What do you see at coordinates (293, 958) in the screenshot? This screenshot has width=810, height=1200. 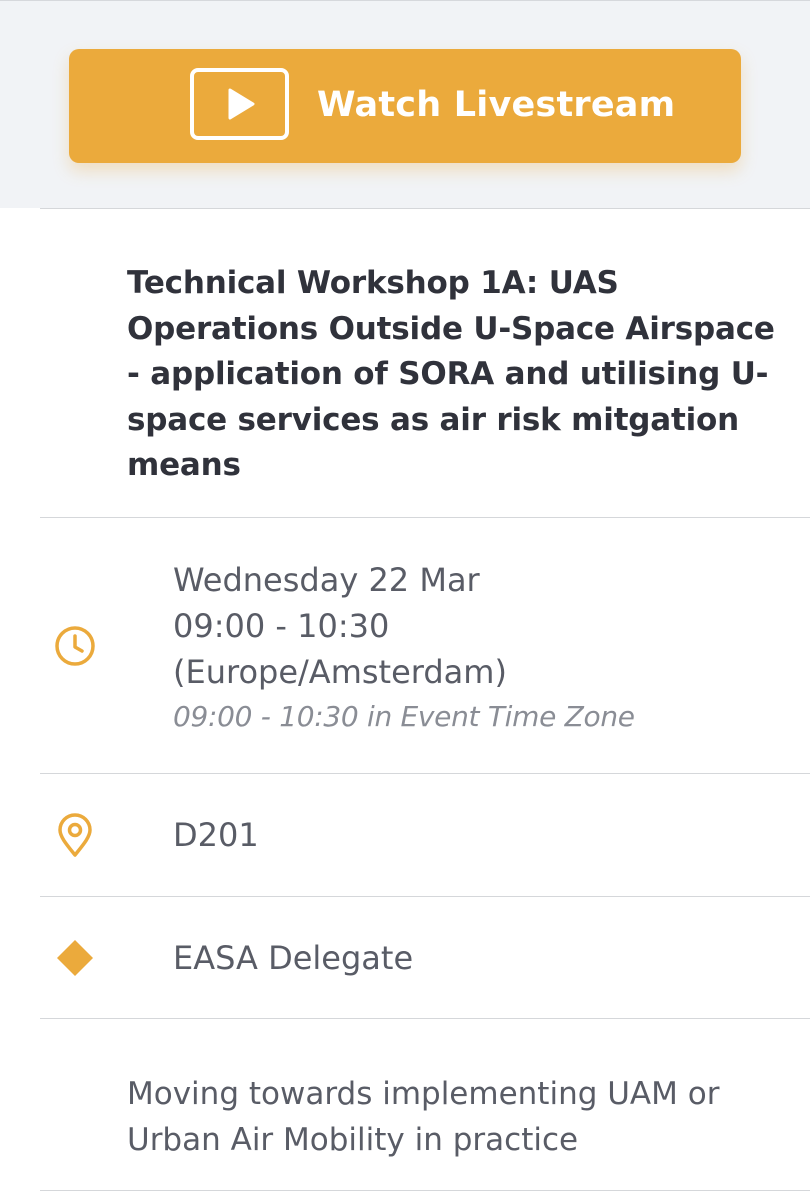 I see `session-audience: EASA Delegate` at bounding box center [293, 958].